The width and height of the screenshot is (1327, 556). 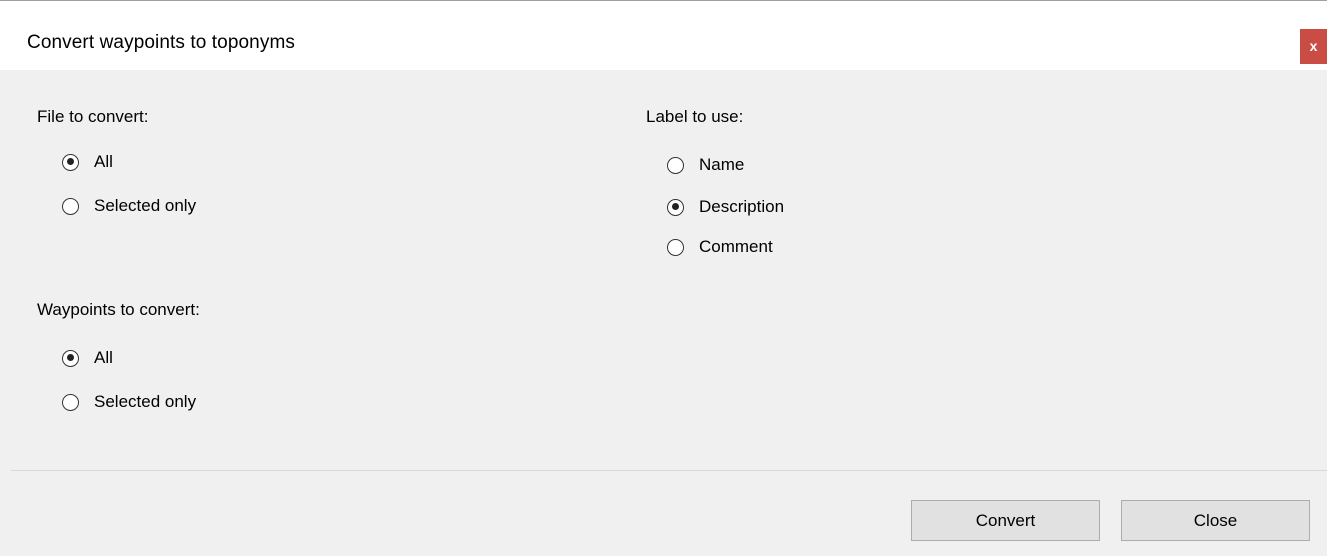 What do you see at coordinates (722, 164) in the screenshot?
I see `radio-label: Name` at bounding box center [722, 164].